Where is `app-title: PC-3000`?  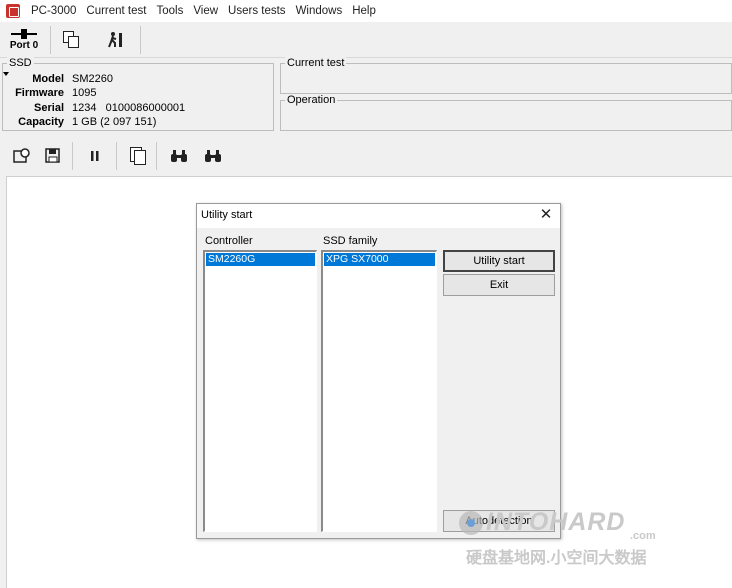 app-title: PC-3000 is located at coordinates (54, 11).